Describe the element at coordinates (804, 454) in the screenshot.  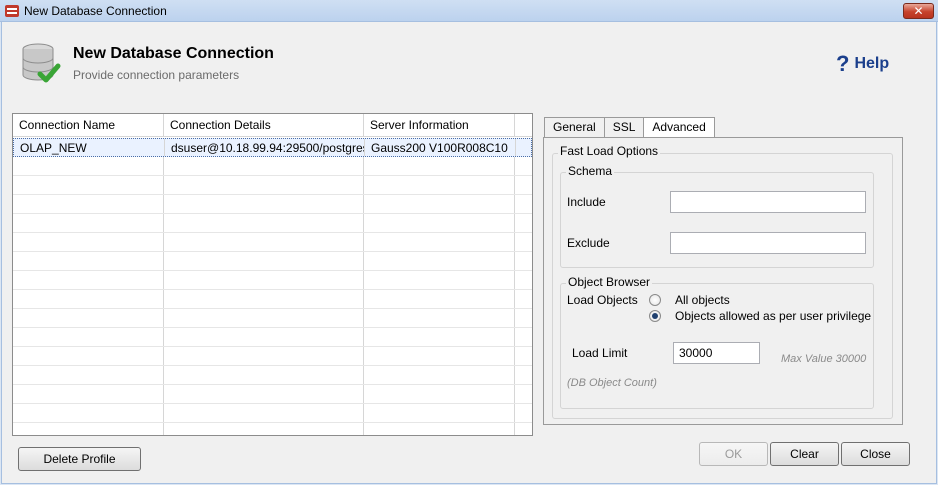
I see `clear-button: Clear` at that location.